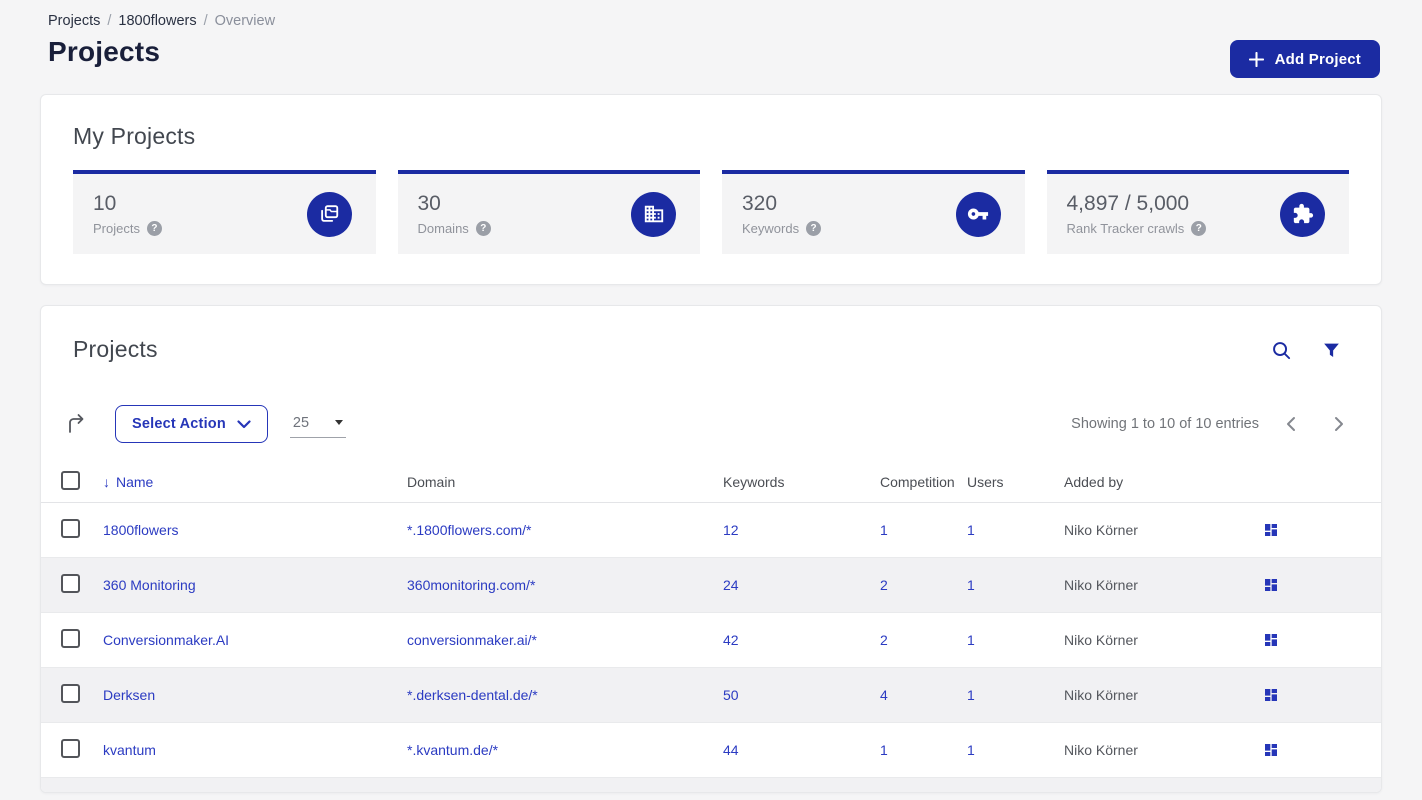  What do you see at coordinates (1302, 214) in the screenshot?
I see `puzzle-icon` at bounding box center [1302, 214].